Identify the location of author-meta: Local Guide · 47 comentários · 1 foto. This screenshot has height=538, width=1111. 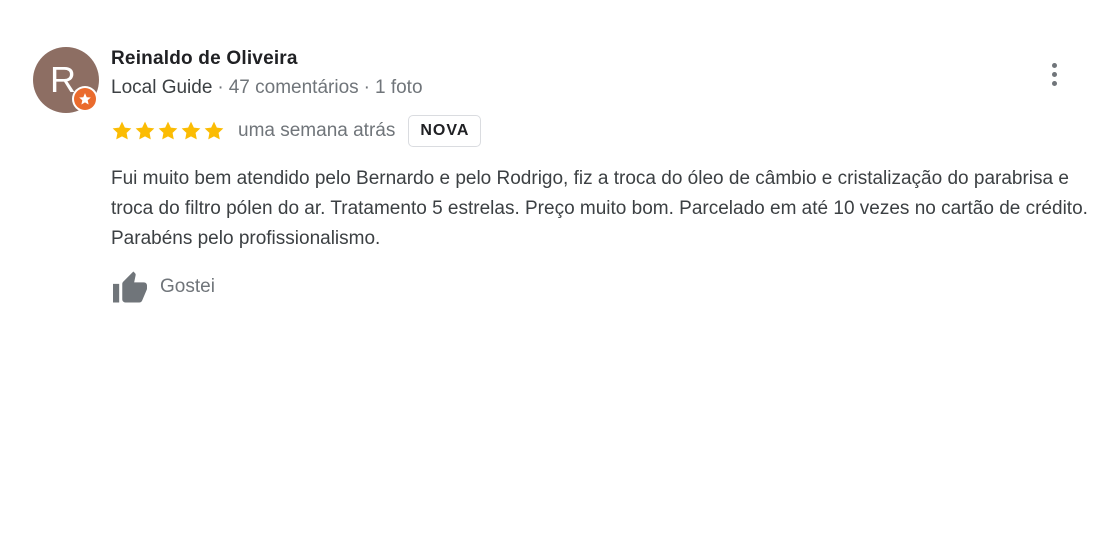
(267, 88).